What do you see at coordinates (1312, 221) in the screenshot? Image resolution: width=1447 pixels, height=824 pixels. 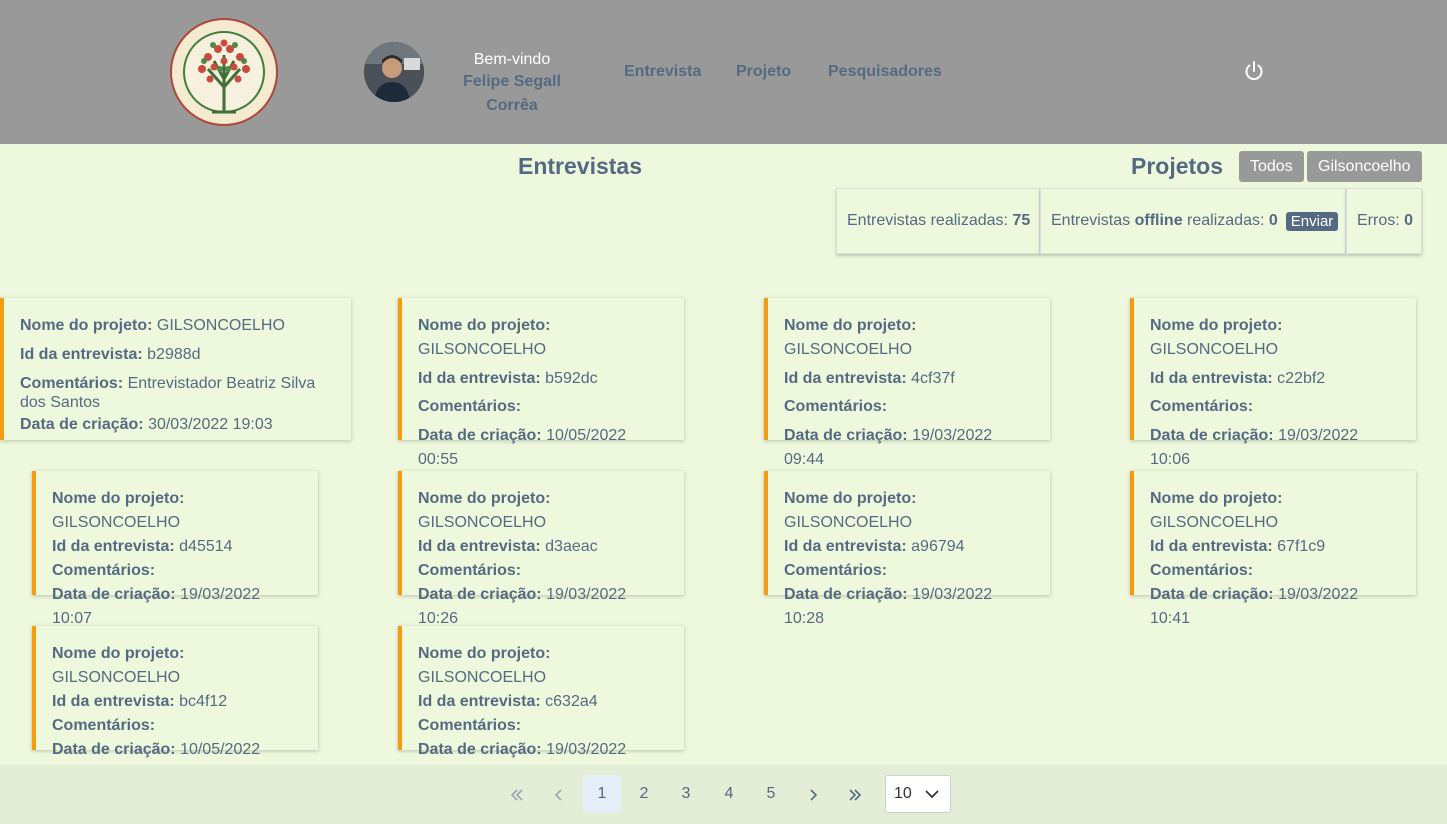 I see `send-button: Enviar` at bounding box center [1312, 221].